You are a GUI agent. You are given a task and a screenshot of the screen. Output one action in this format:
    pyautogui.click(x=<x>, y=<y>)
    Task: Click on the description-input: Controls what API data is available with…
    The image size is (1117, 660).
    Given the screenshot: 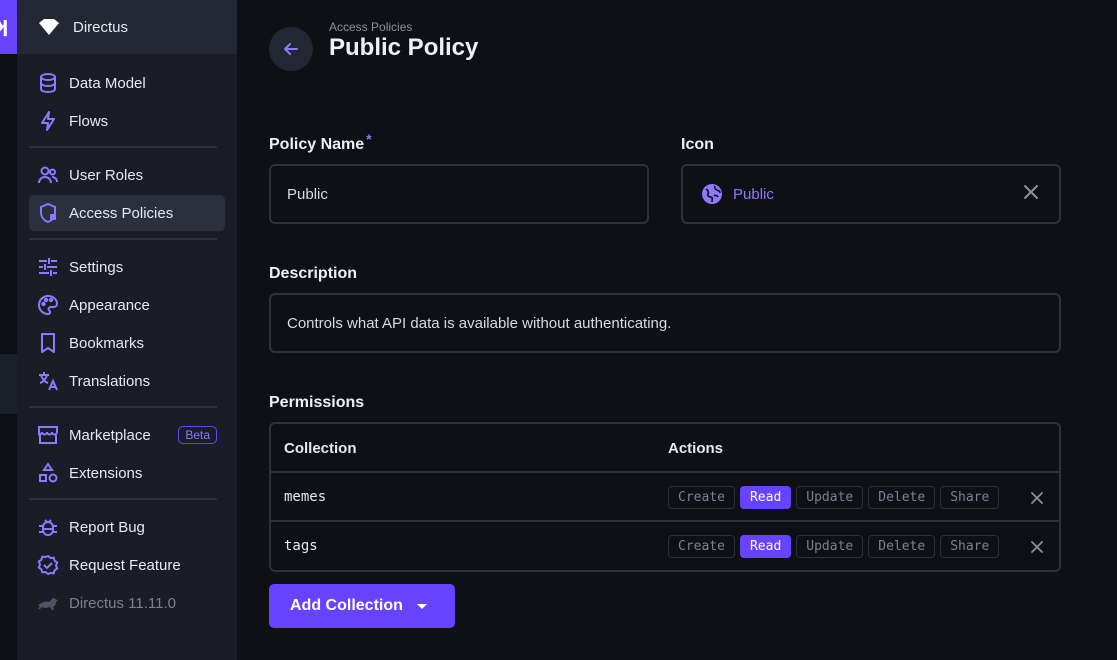 What is the action you would take?
    pyautogui.click(x=665, y=323)
    